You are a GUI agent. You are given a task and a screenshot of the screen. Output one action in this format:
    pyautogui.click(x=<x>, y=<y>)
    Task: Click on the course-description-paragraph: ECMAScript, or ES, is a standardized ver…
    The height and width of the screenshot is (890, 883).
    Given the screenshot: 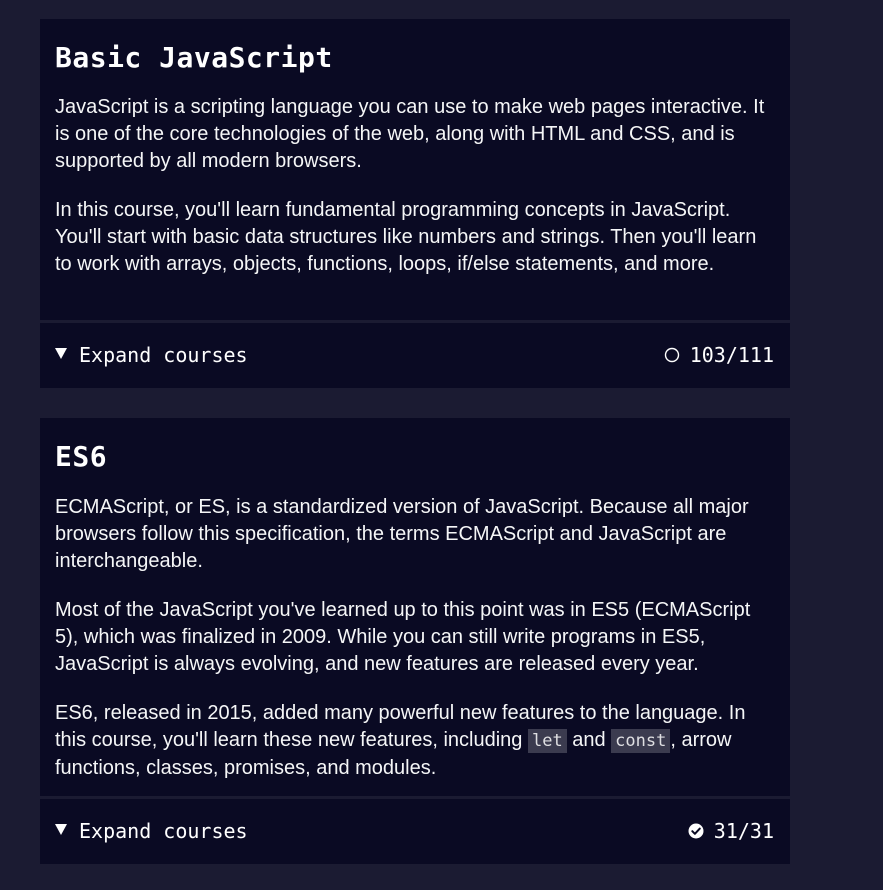 What is the action you would take?
    pyautogui.click(x=402, y=534)
    